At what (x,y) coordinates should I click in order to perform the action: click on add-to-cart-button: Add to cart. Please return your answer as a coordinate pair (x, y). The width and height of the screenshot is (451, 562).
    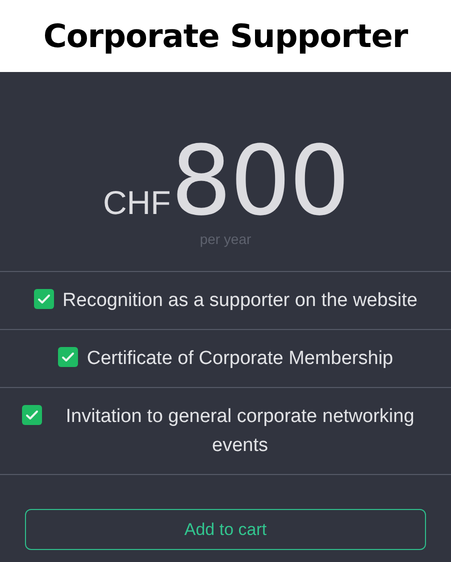
    Looking at the image, I should click on (225, 529).